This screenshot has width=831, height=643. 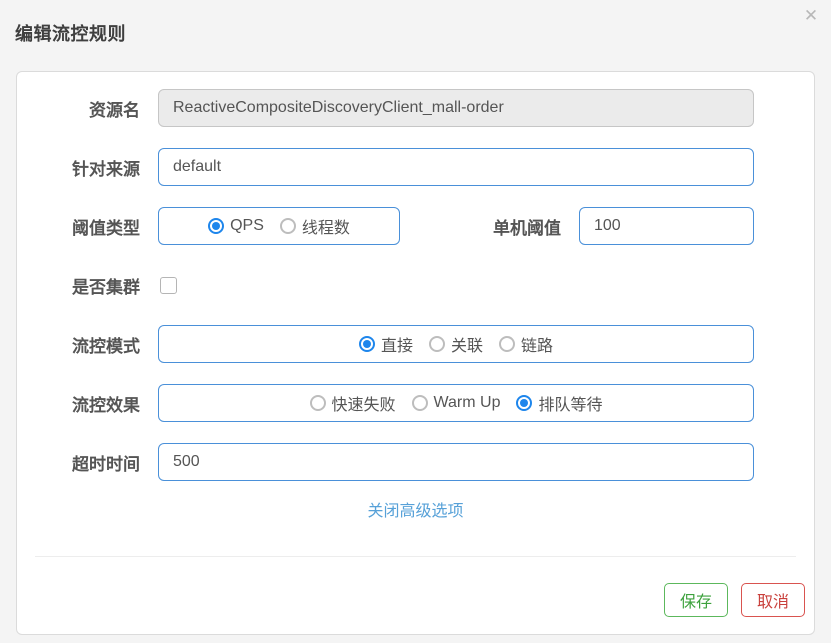 I want to click on behavior-option-warm-up-label: Warm Up, so click(x=467, y=402).